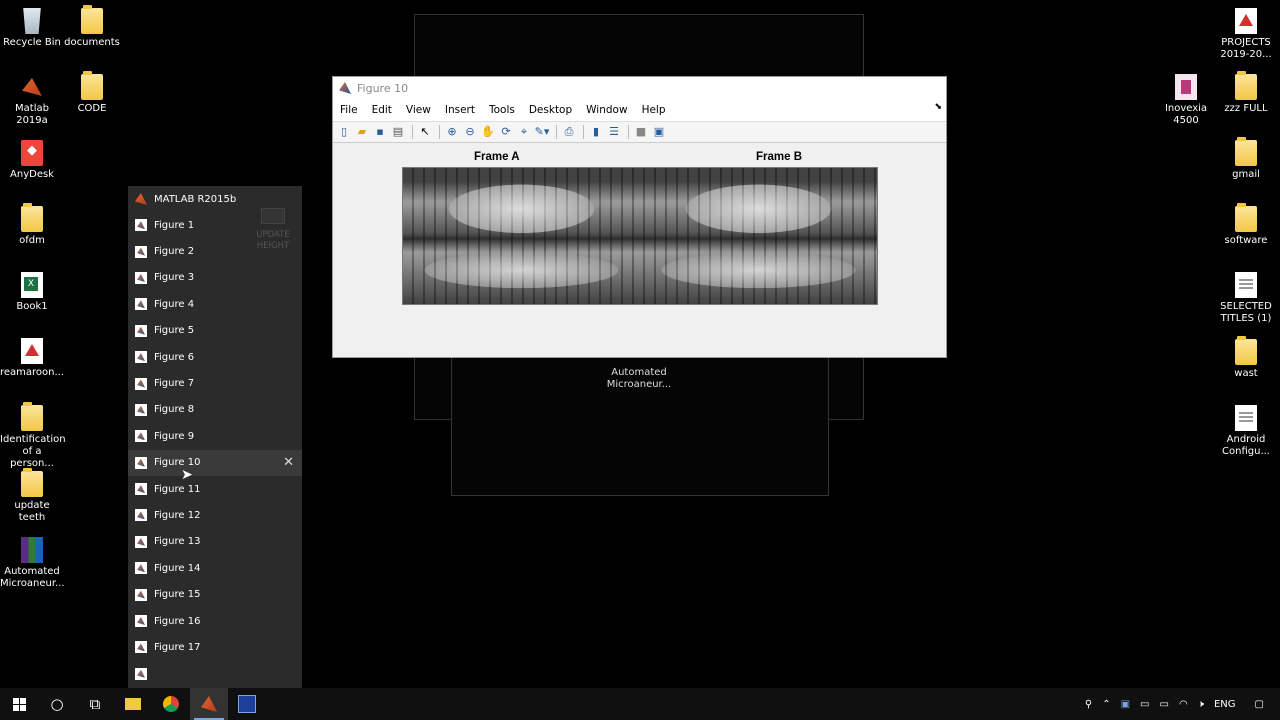  What do you see at coordinates (460, 110) in the screenshot?
I see `menu-insert: Insert` at bounding box center [460, 110].